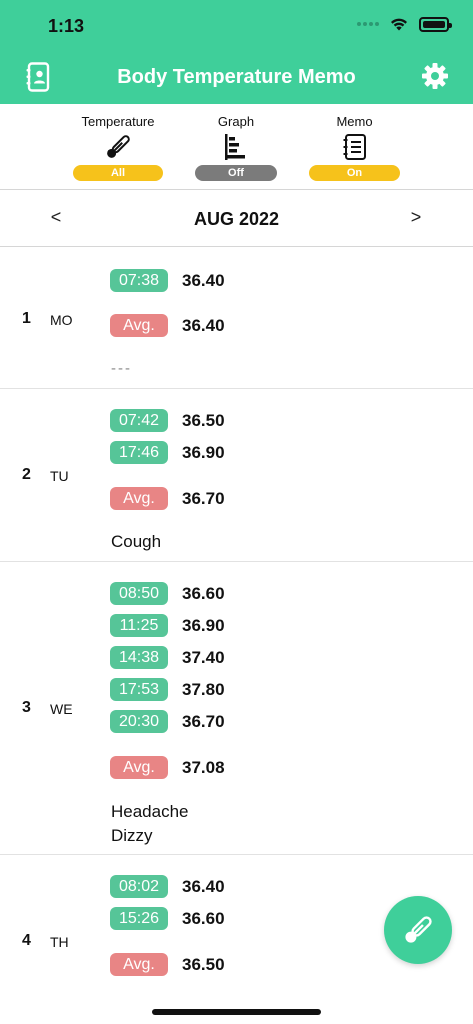 The width and height of the screenshot is (473, 1024). What do you see at coordinates (236, 1012) in the screenshot?
I see `home-indicator` at bounding box center [236, 1012].